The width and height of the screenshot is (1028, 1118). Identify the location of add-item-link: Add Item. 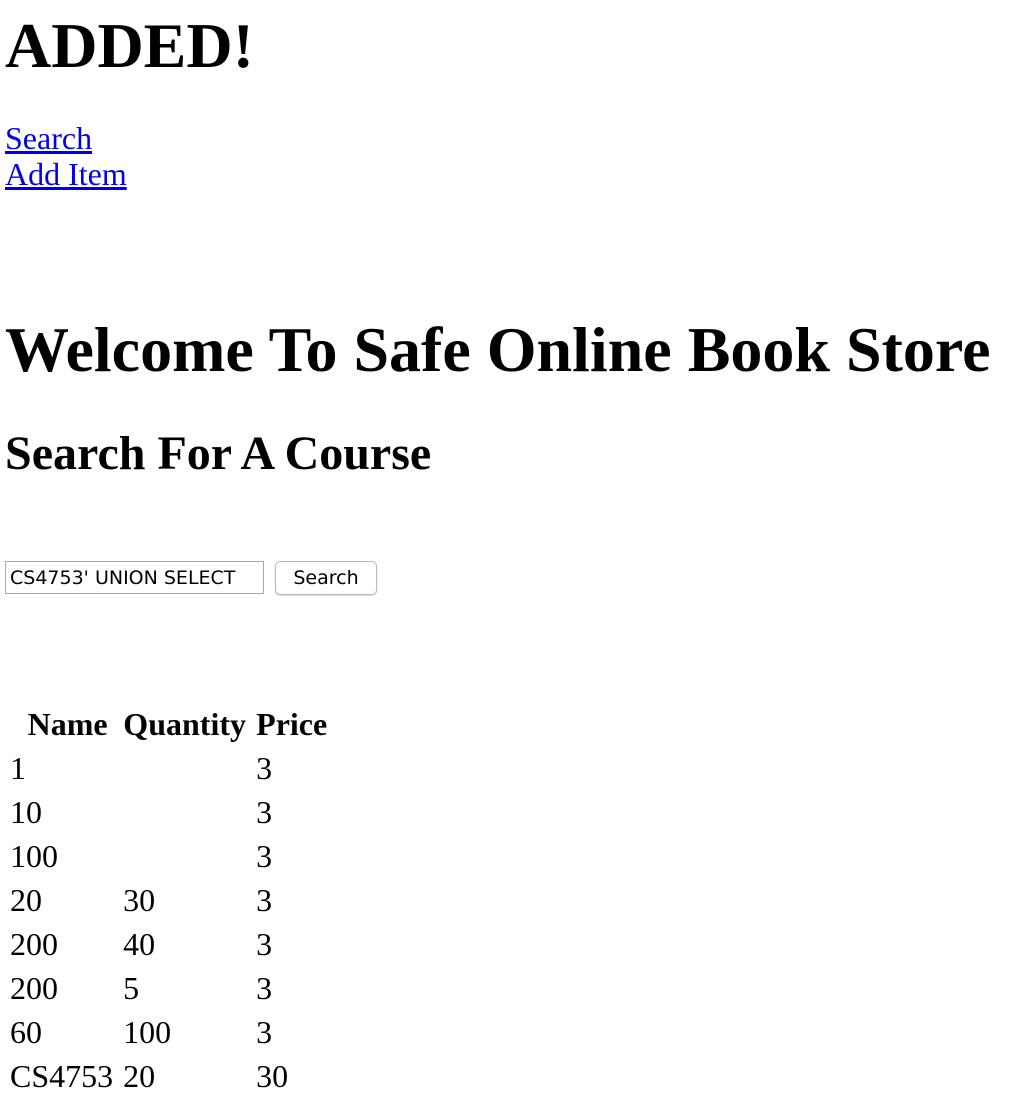
(66, 174).